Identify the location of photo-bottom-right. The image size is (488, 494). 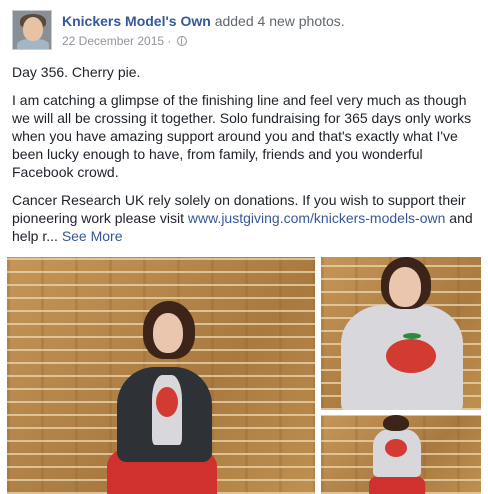
(401, 454).